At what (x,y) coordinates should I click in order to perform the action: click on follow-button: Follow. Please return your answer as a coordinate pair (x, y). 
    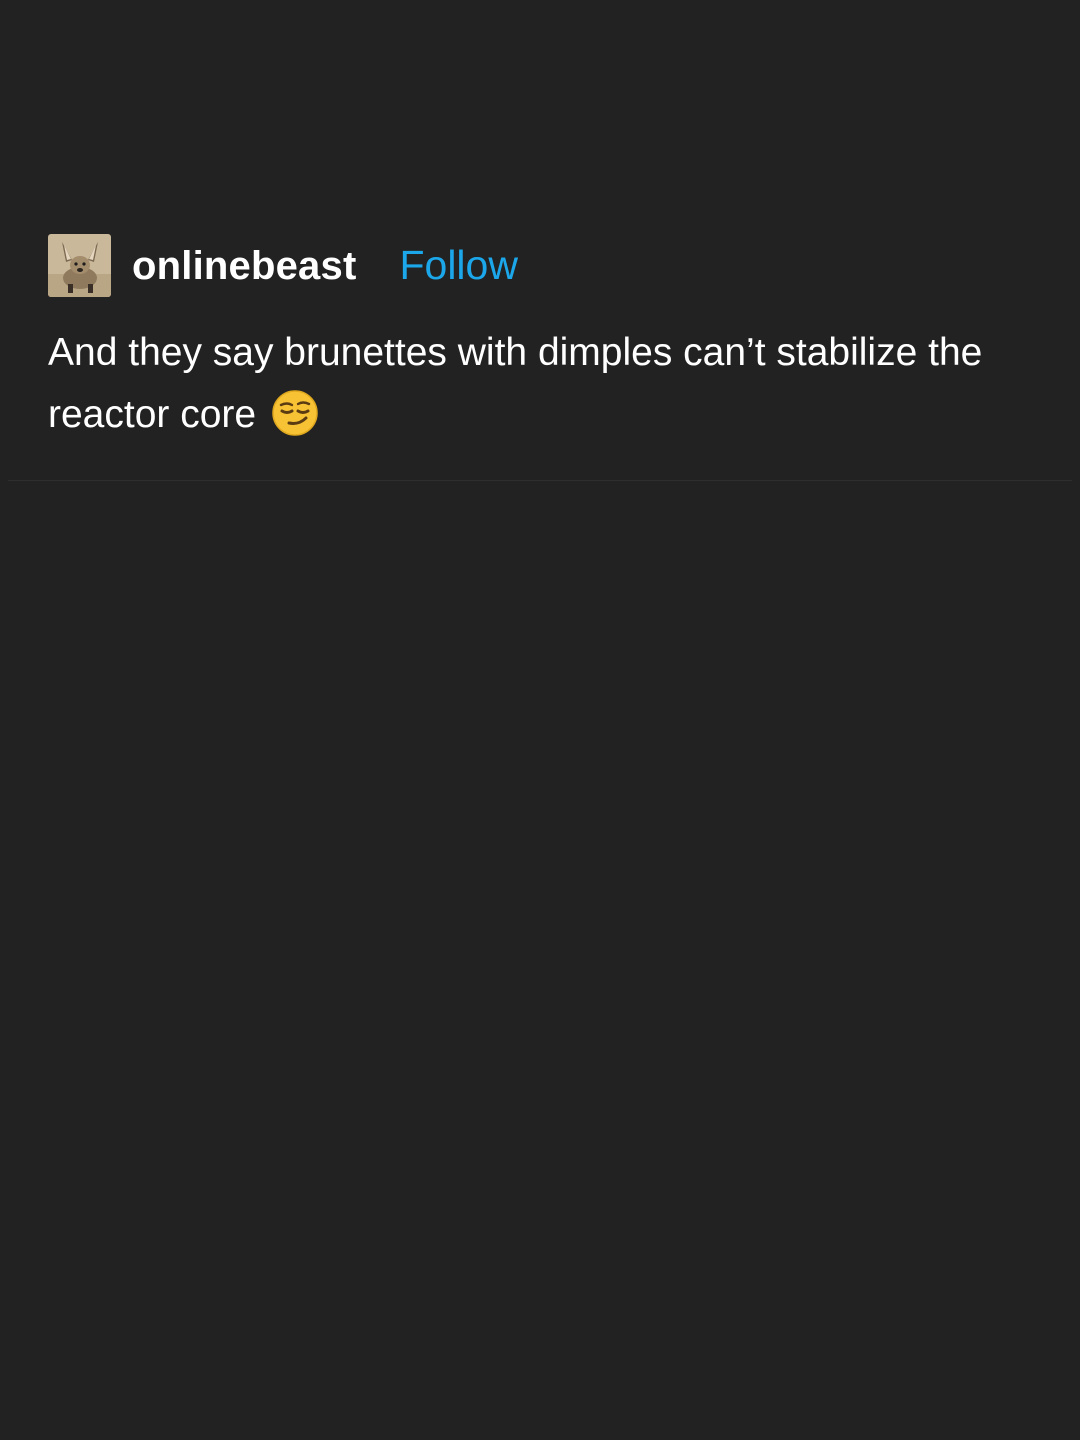
    Looking at the image, I should click on (458, 265).